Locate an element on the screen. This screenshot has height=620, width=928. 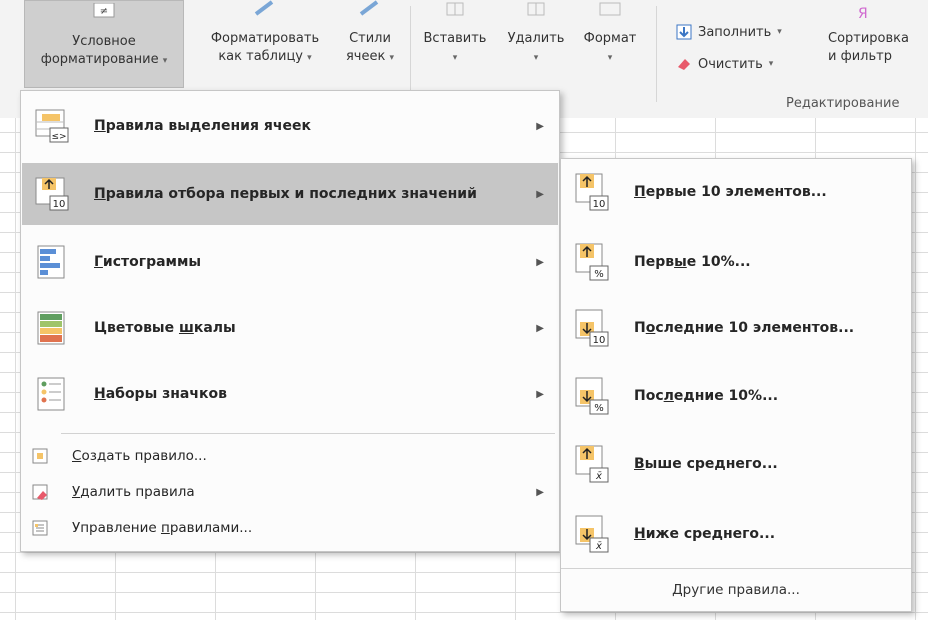
top-10-percent-icon: % is located at coordinates (592, 262).